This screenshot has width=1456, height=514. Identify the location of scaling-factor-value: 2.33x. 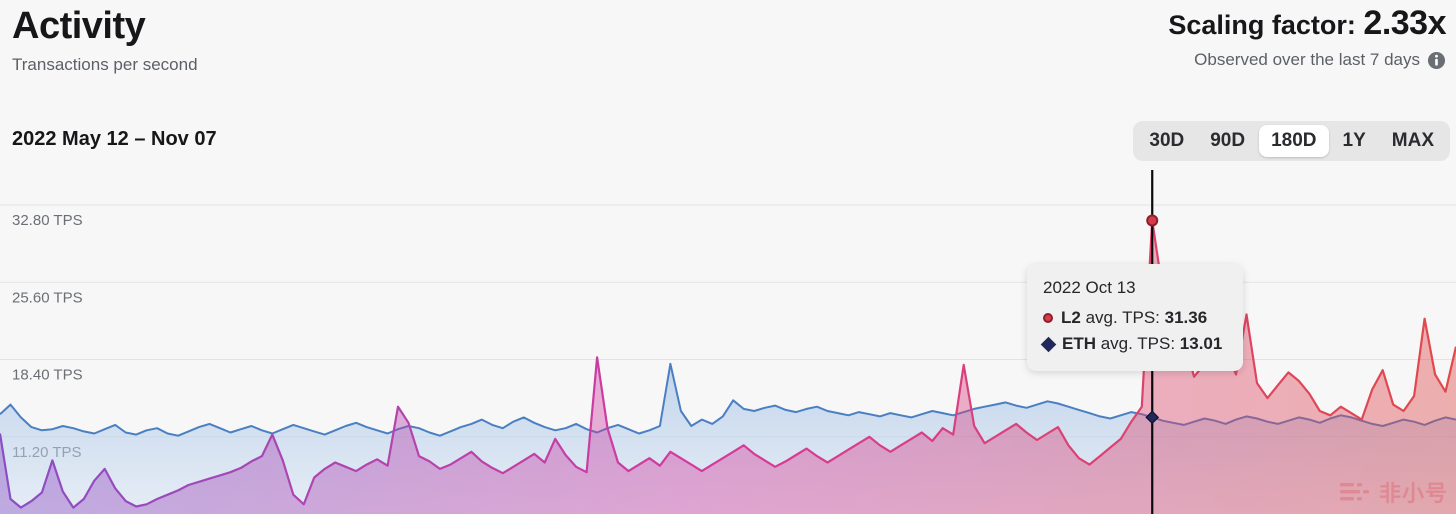
(1404, 23).